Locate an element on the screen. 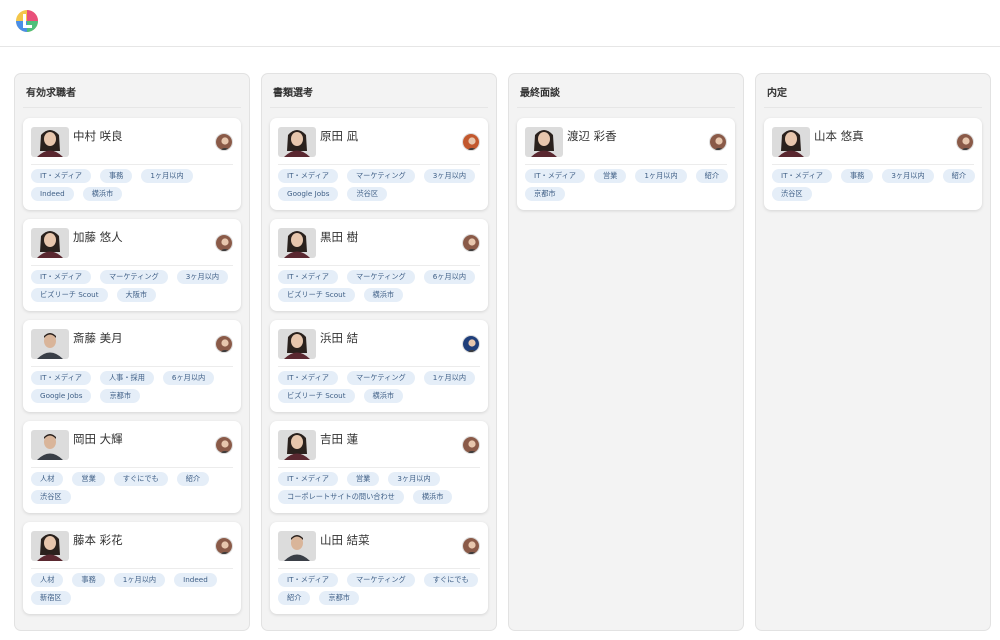 The height and width of the screenshot is (640, 1000). candidate-card: 加藤 悠人 IT・メディア マーケティング 3ヶ月以内 ビズリーチ Scout 大阪市 is located at coordinates (132, 265).